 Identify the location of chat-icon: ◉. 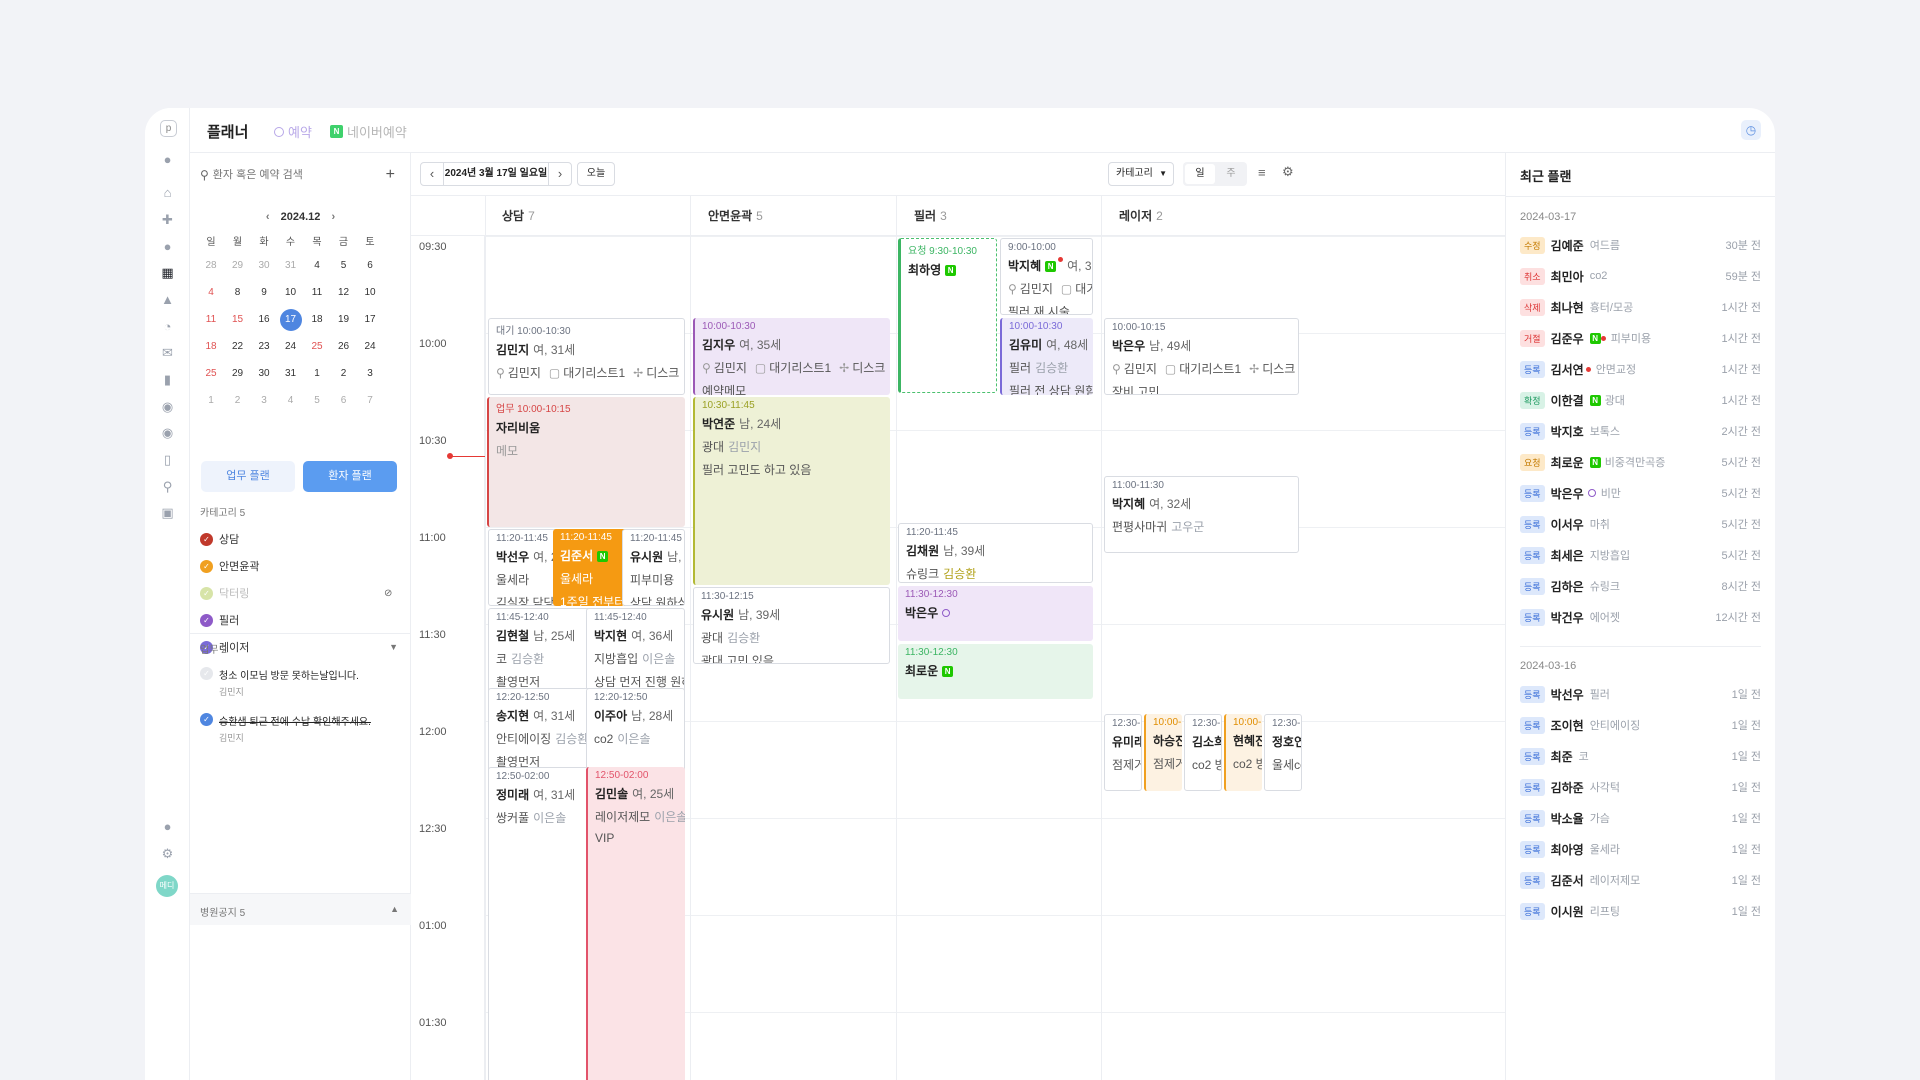
(167, 406).